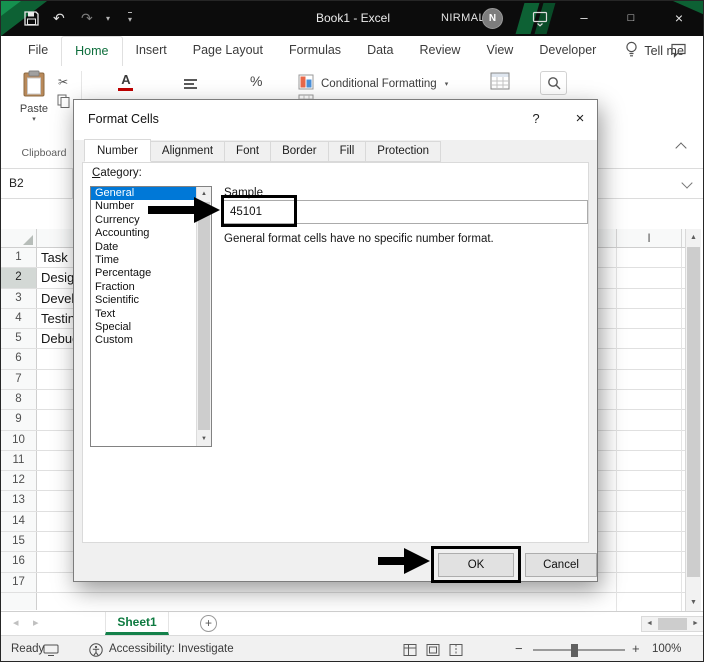 This screenshot has height=662, width=704. Describe the element at coordinates (19, 298) in the screenshot. I see `row-header: 3` at that location.